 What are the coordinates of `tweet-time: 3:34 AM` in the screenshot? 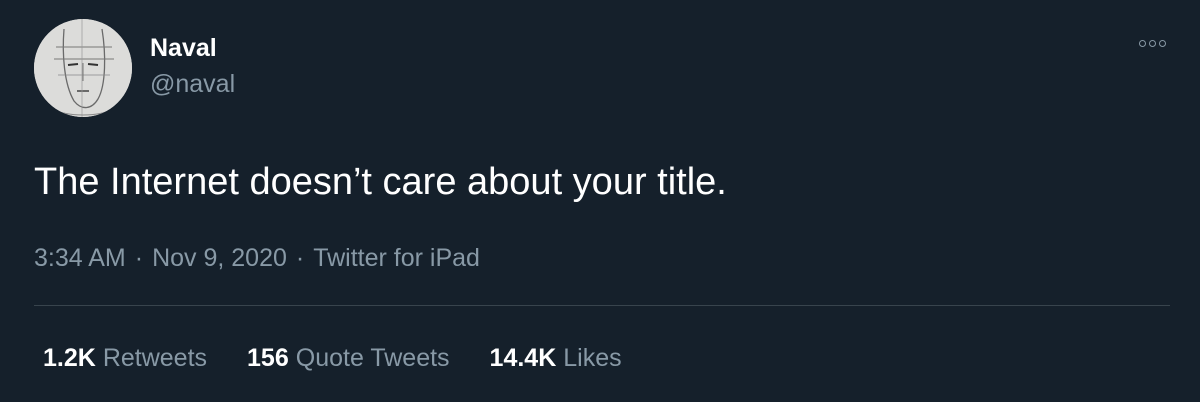 It's located at (80, 258).